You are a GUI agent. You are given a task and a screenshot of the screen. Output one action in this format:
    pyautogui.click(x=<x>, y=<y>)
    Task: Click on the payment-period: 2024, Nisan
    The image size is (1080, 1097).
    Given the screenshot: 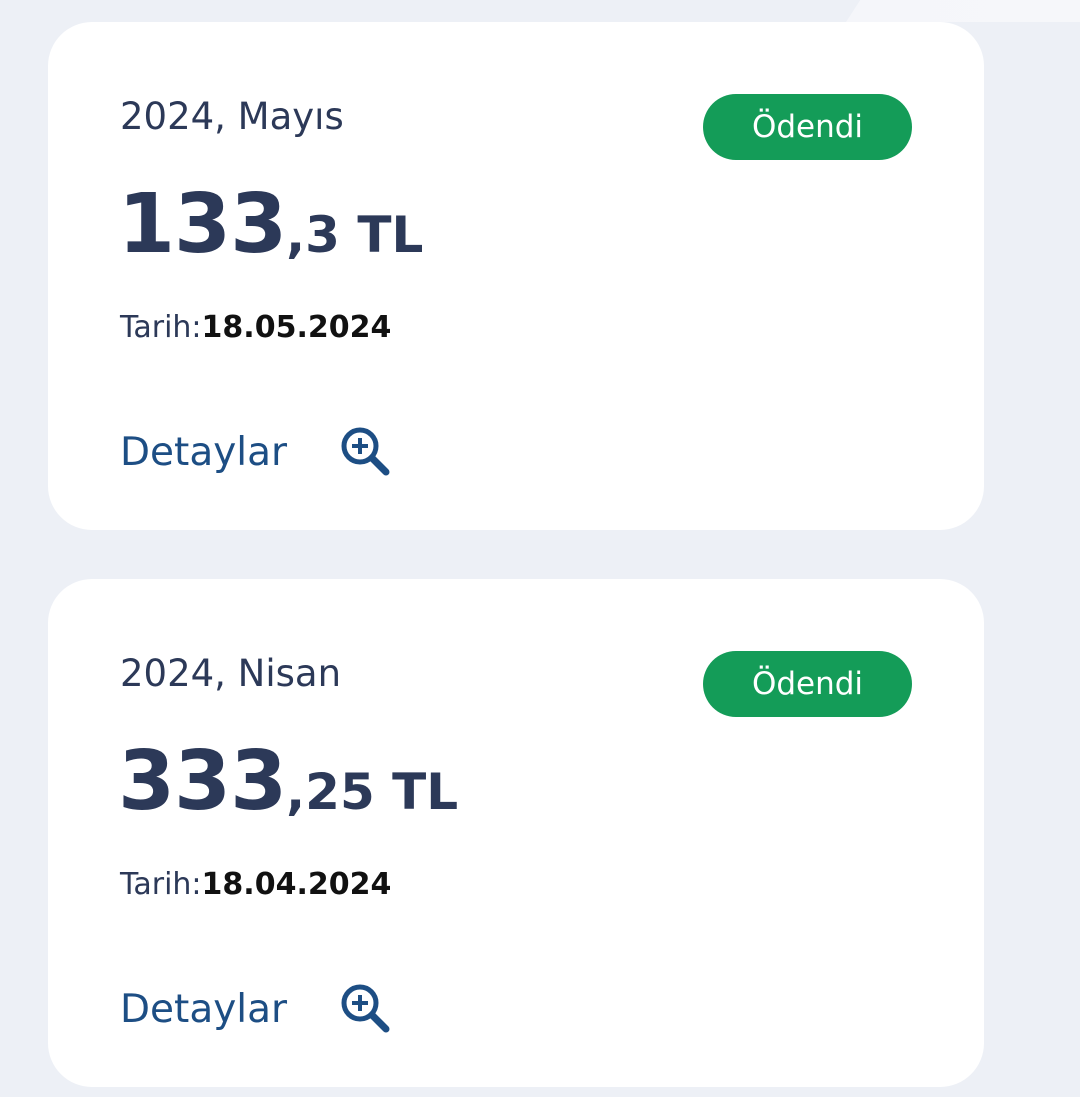 What is the action you would take?
    pyautogui.click(x=231, y=673)
    